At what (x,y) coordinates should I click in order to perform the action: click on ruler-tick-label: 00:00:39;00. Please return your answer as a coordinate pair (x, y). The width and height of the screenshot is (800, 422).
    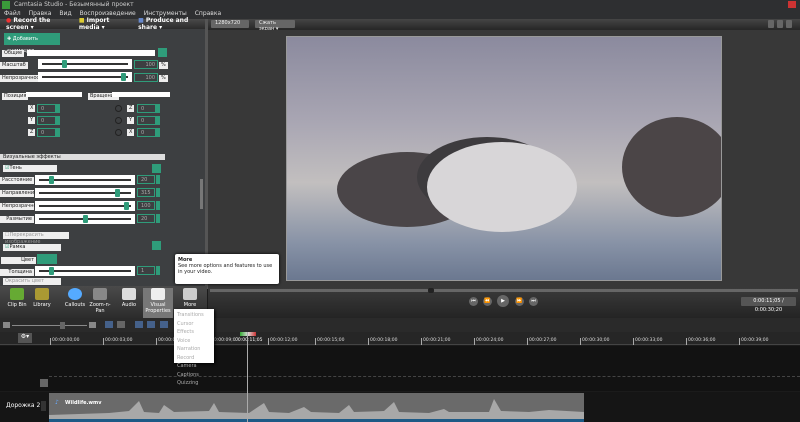
    Looking at the image, I should click on (754, 341).